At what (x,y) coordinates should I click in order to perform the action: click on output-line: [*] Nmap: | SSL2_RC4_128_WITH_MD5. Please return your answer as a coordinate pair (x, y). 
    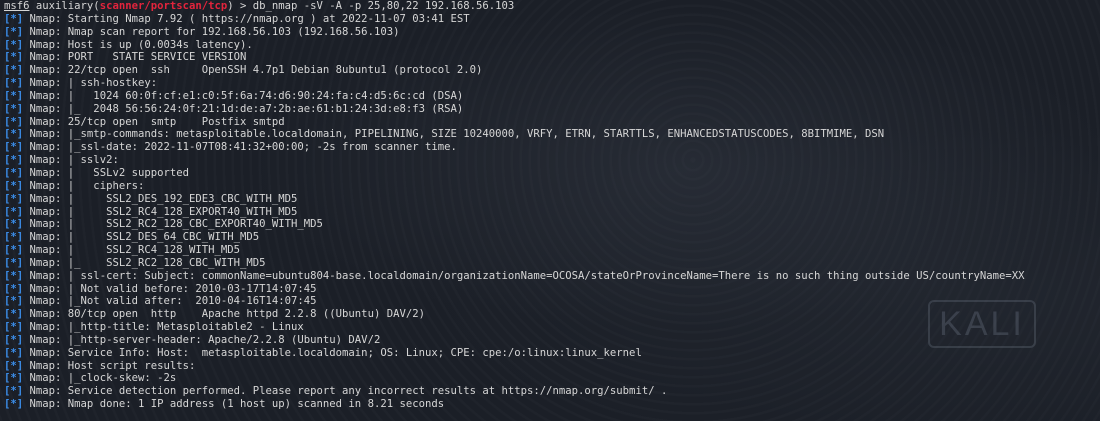
    Looking at the image, I should click on (550, 250).